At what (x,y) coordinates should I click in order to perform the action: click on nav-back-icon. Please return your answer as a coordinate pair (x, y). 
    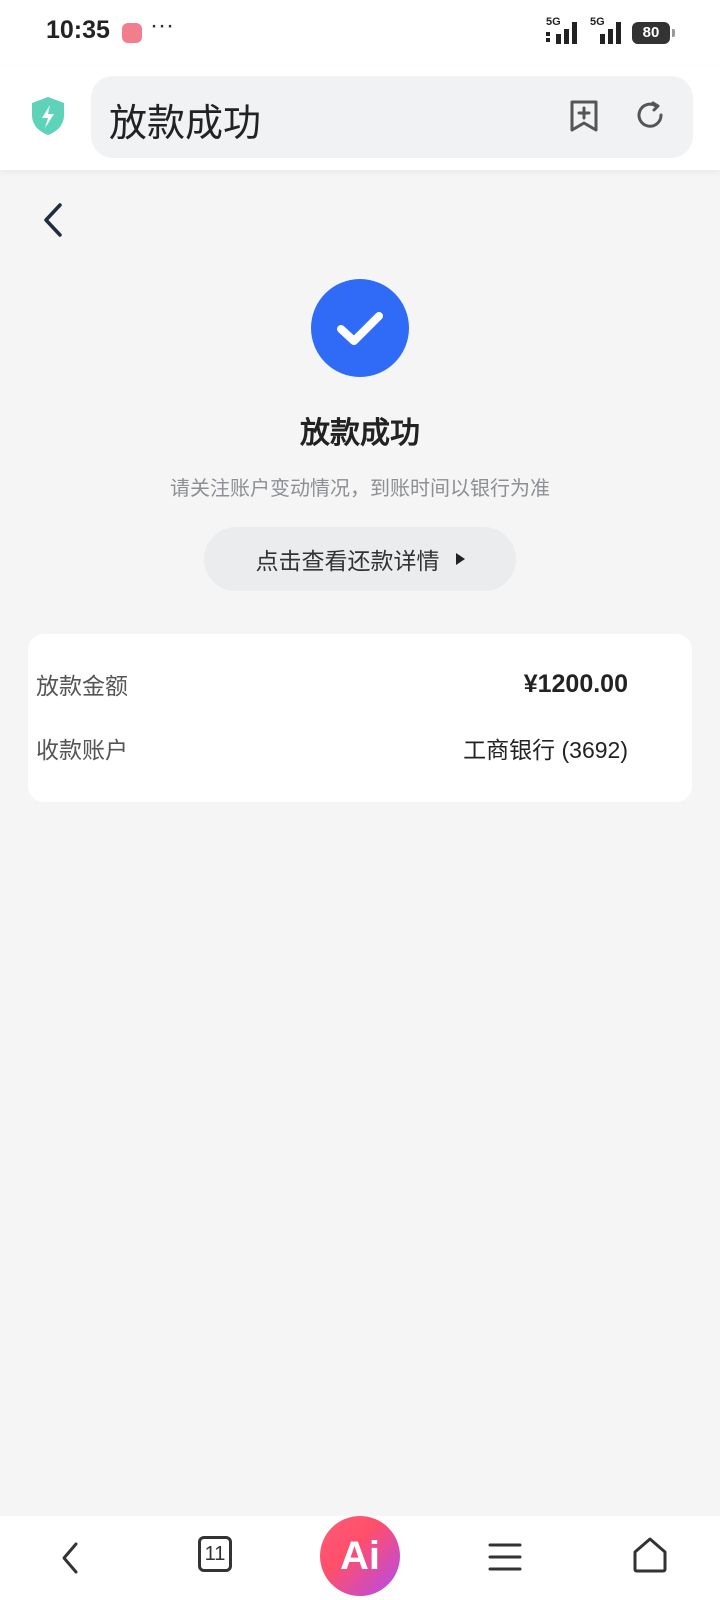
    Looking at the image, I should click on (70, 1558).